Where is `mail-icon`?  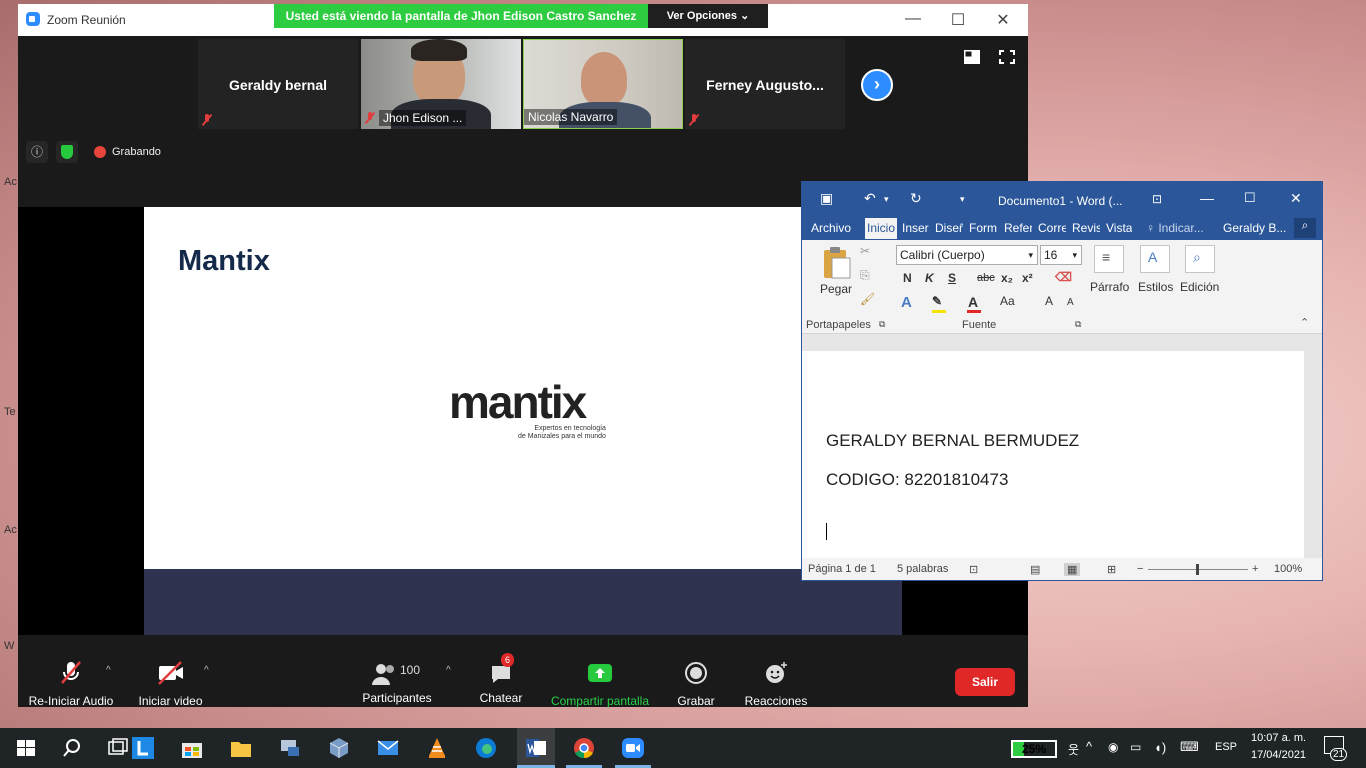
mail-icon is located at coordinates (388, 748).